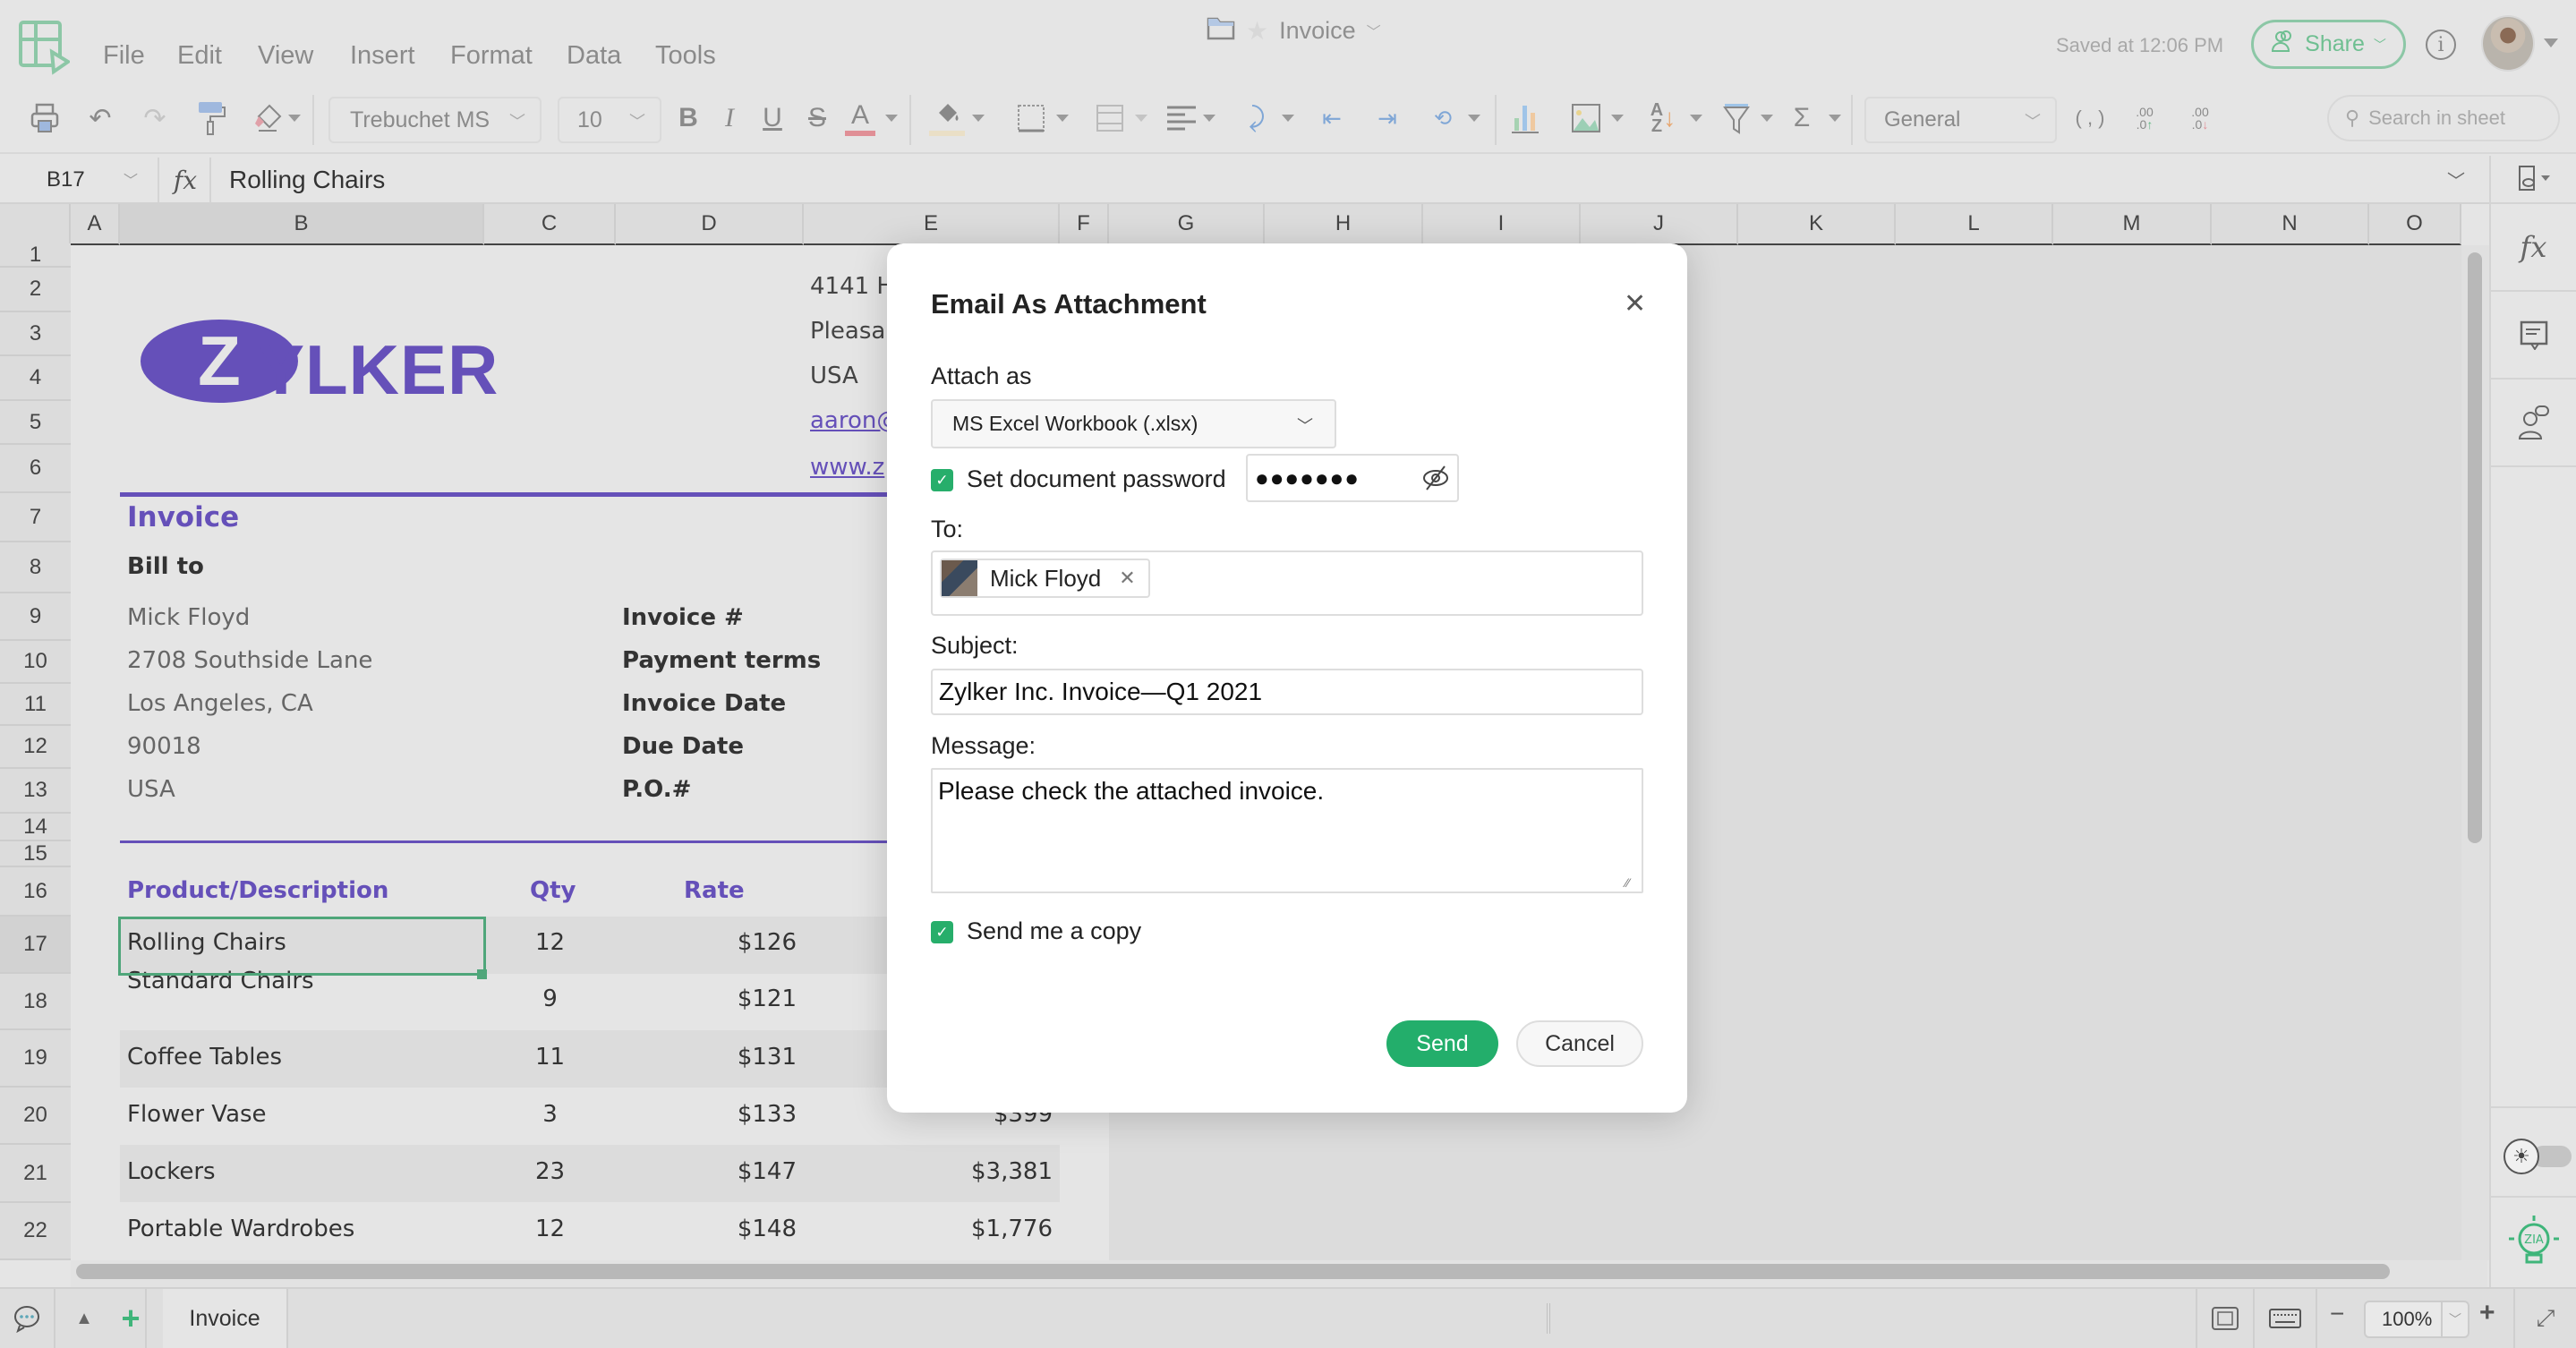 This screenshot has width=2576, height=1348. I want to click on row-header-19: 19, so click(35, 1059).